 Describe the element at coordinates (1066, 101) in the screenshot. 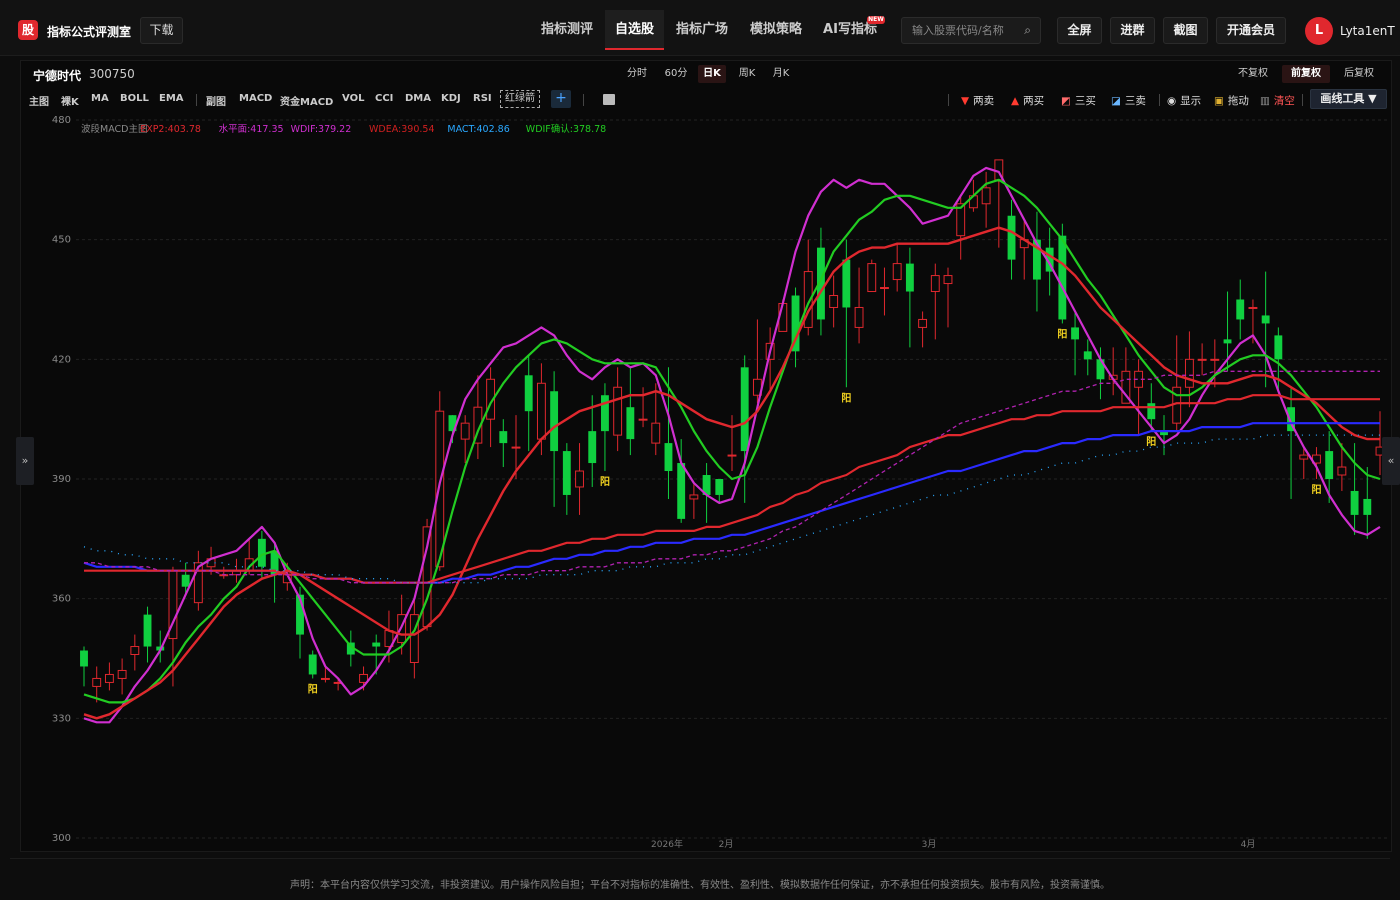

I see `three-buy-icon: ◩` at that location.